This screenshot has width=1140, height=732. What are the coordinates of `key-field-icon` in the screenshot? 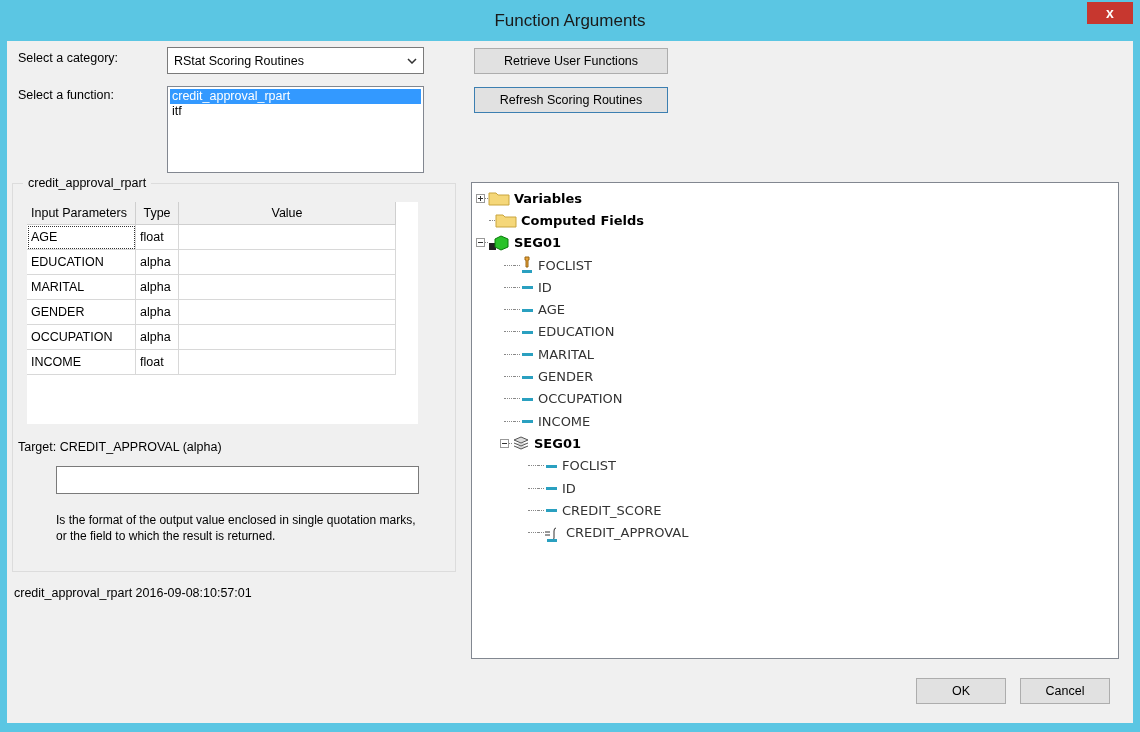 It's located at (527, 265).